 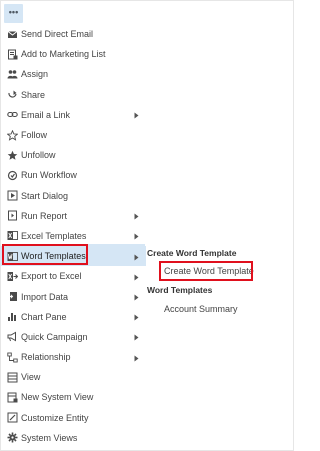 I want to click on gear-icon, so click(x=12, y=437).